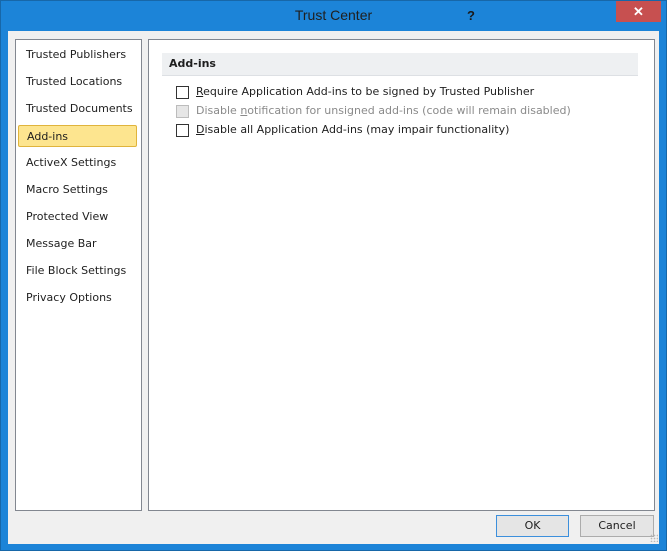  What do you see at coordinates (182, 92) in the screenshot?
I see `require-signed-checkbox` at bounding box center [182, 92].